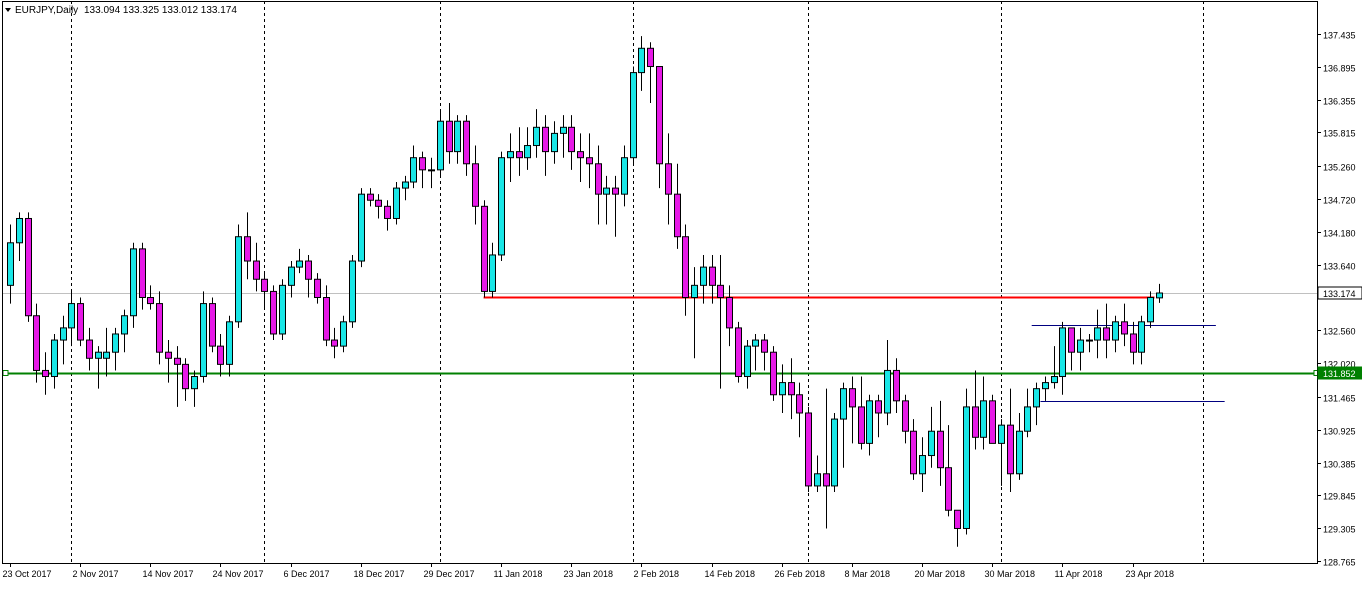 The height and width of the screenshot is (590, 1362). I want to click on green-support-anchor, so click(5, 373).